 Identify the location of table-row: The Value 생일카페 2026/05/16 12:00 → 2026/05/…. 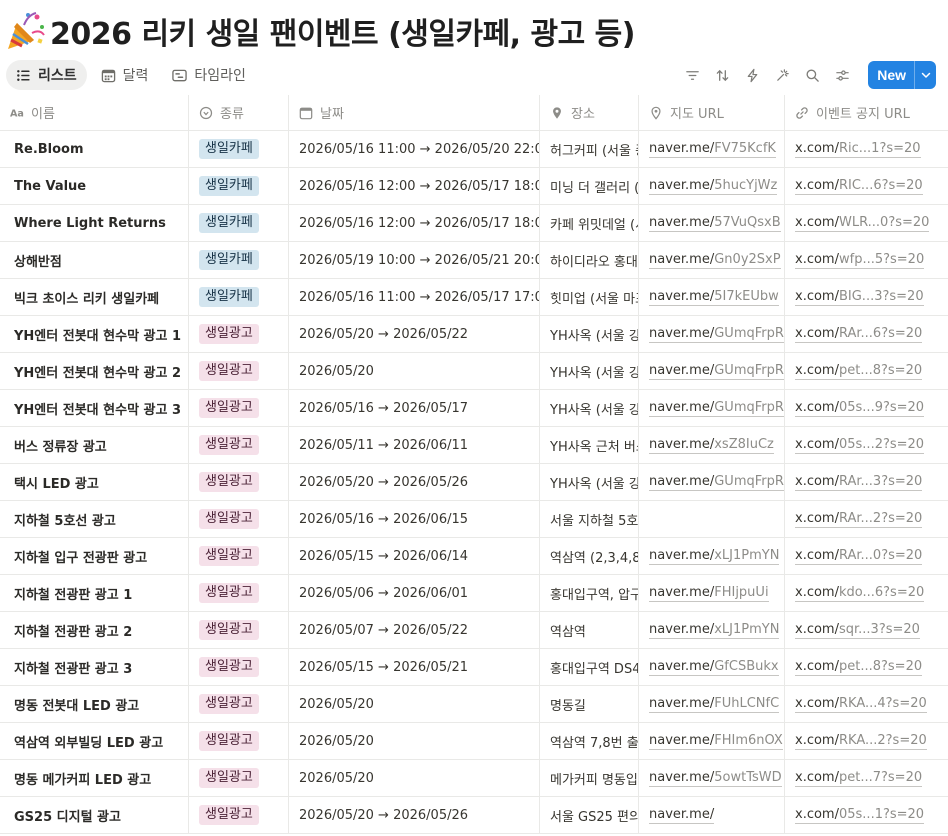
(474, 186).